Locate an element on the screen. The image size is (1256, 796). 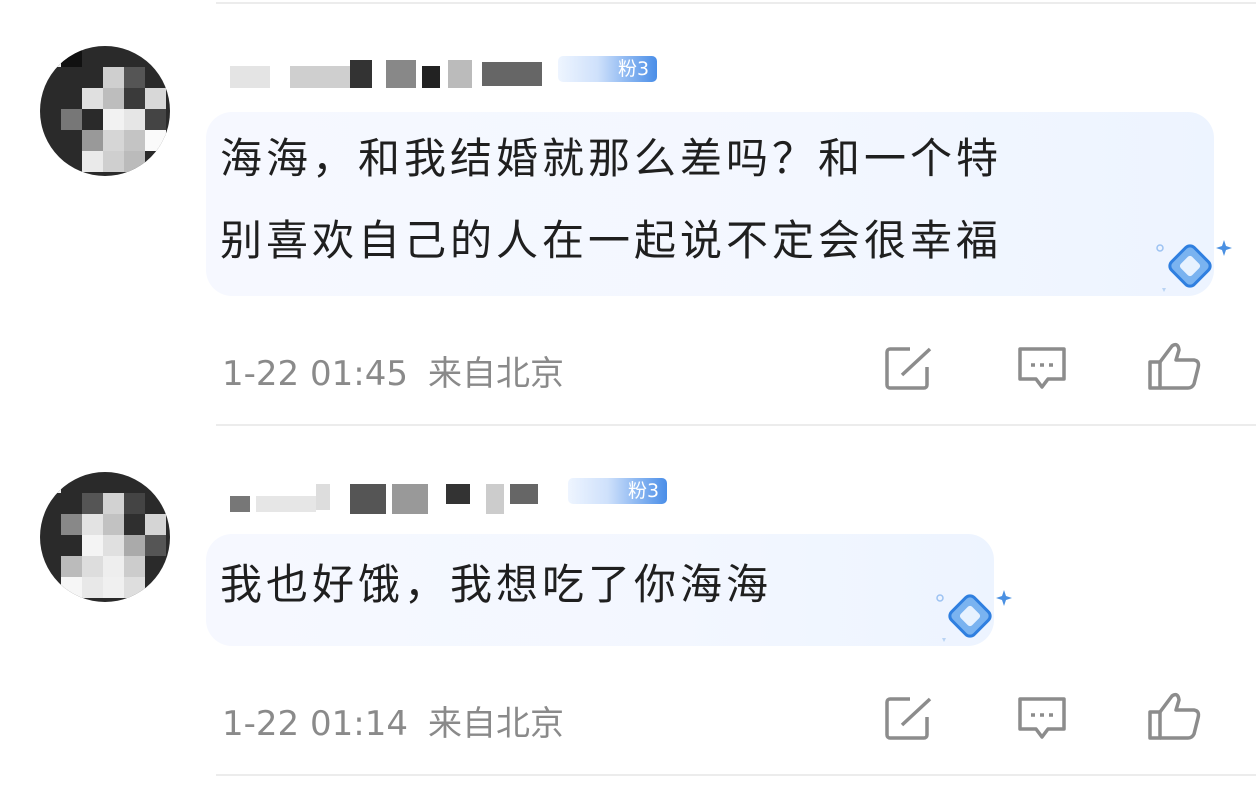
timestamp: 1-22 01:45 is located at coordinates (315, 374).